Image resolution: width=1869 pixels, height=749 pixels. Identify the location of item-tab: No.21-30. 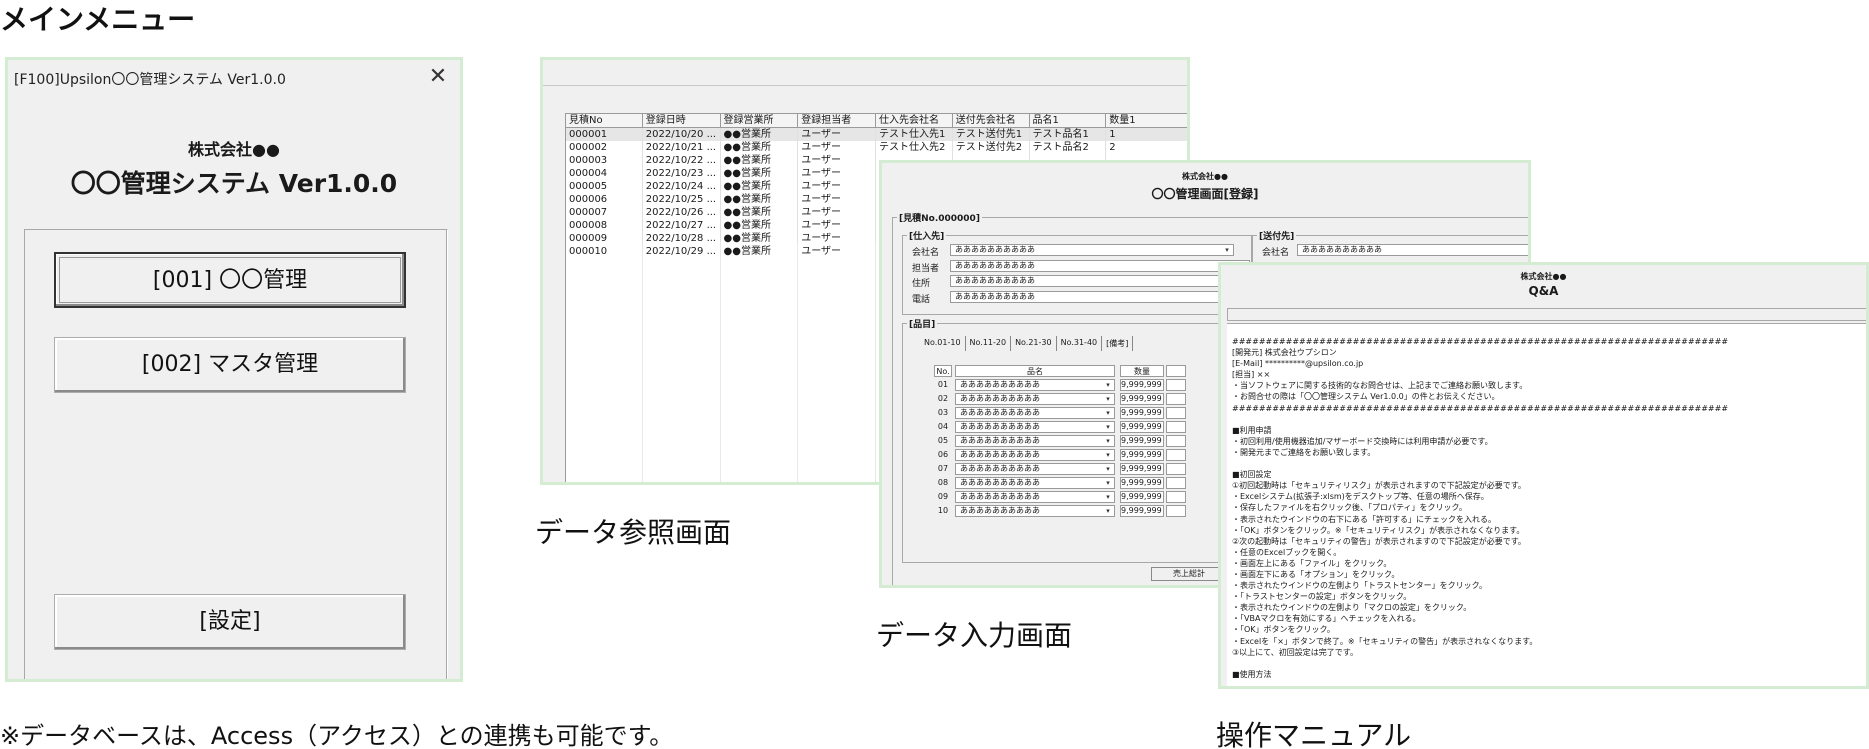
(1034, 343).